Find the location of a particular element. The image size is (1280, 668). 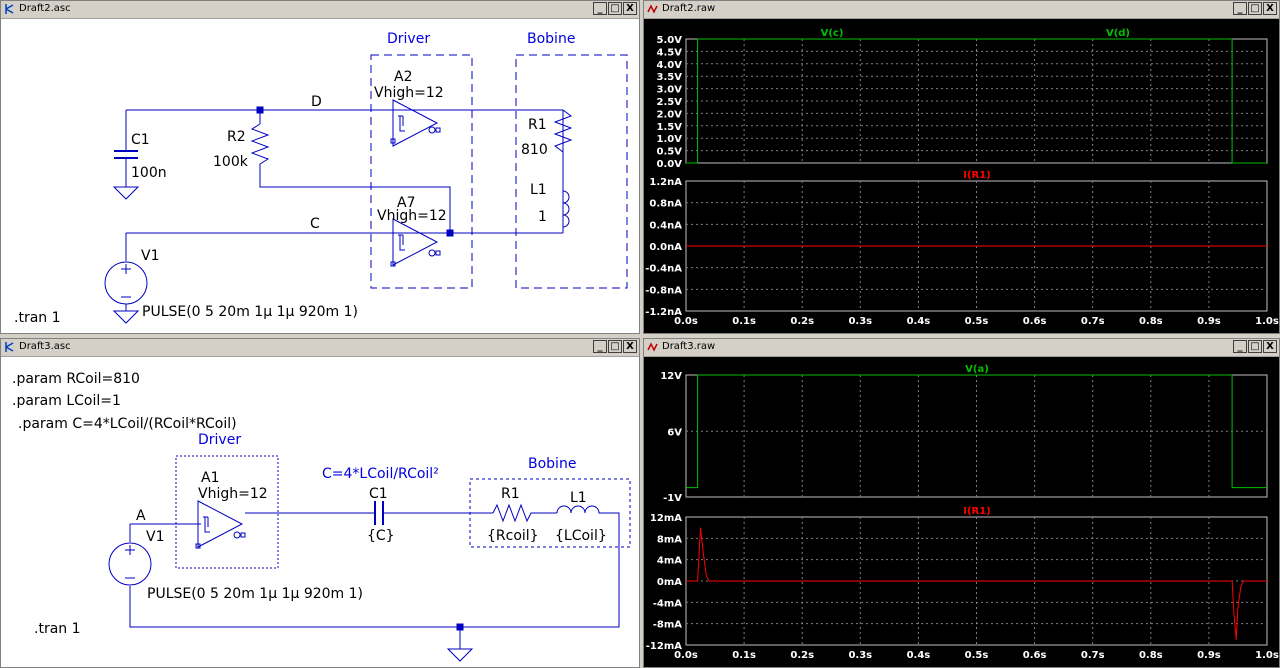

titlebar: Draft3.raw _ □ X is located at coordinates (961, 348).